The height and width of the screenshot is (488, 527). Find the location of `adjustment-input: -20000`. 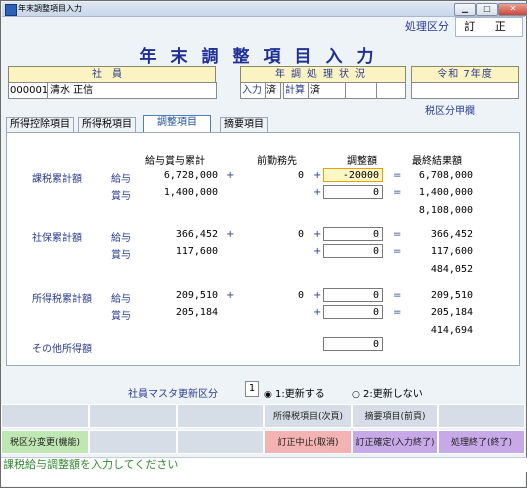

adjustment-input: -20000 is located at coordinates (353, 175).